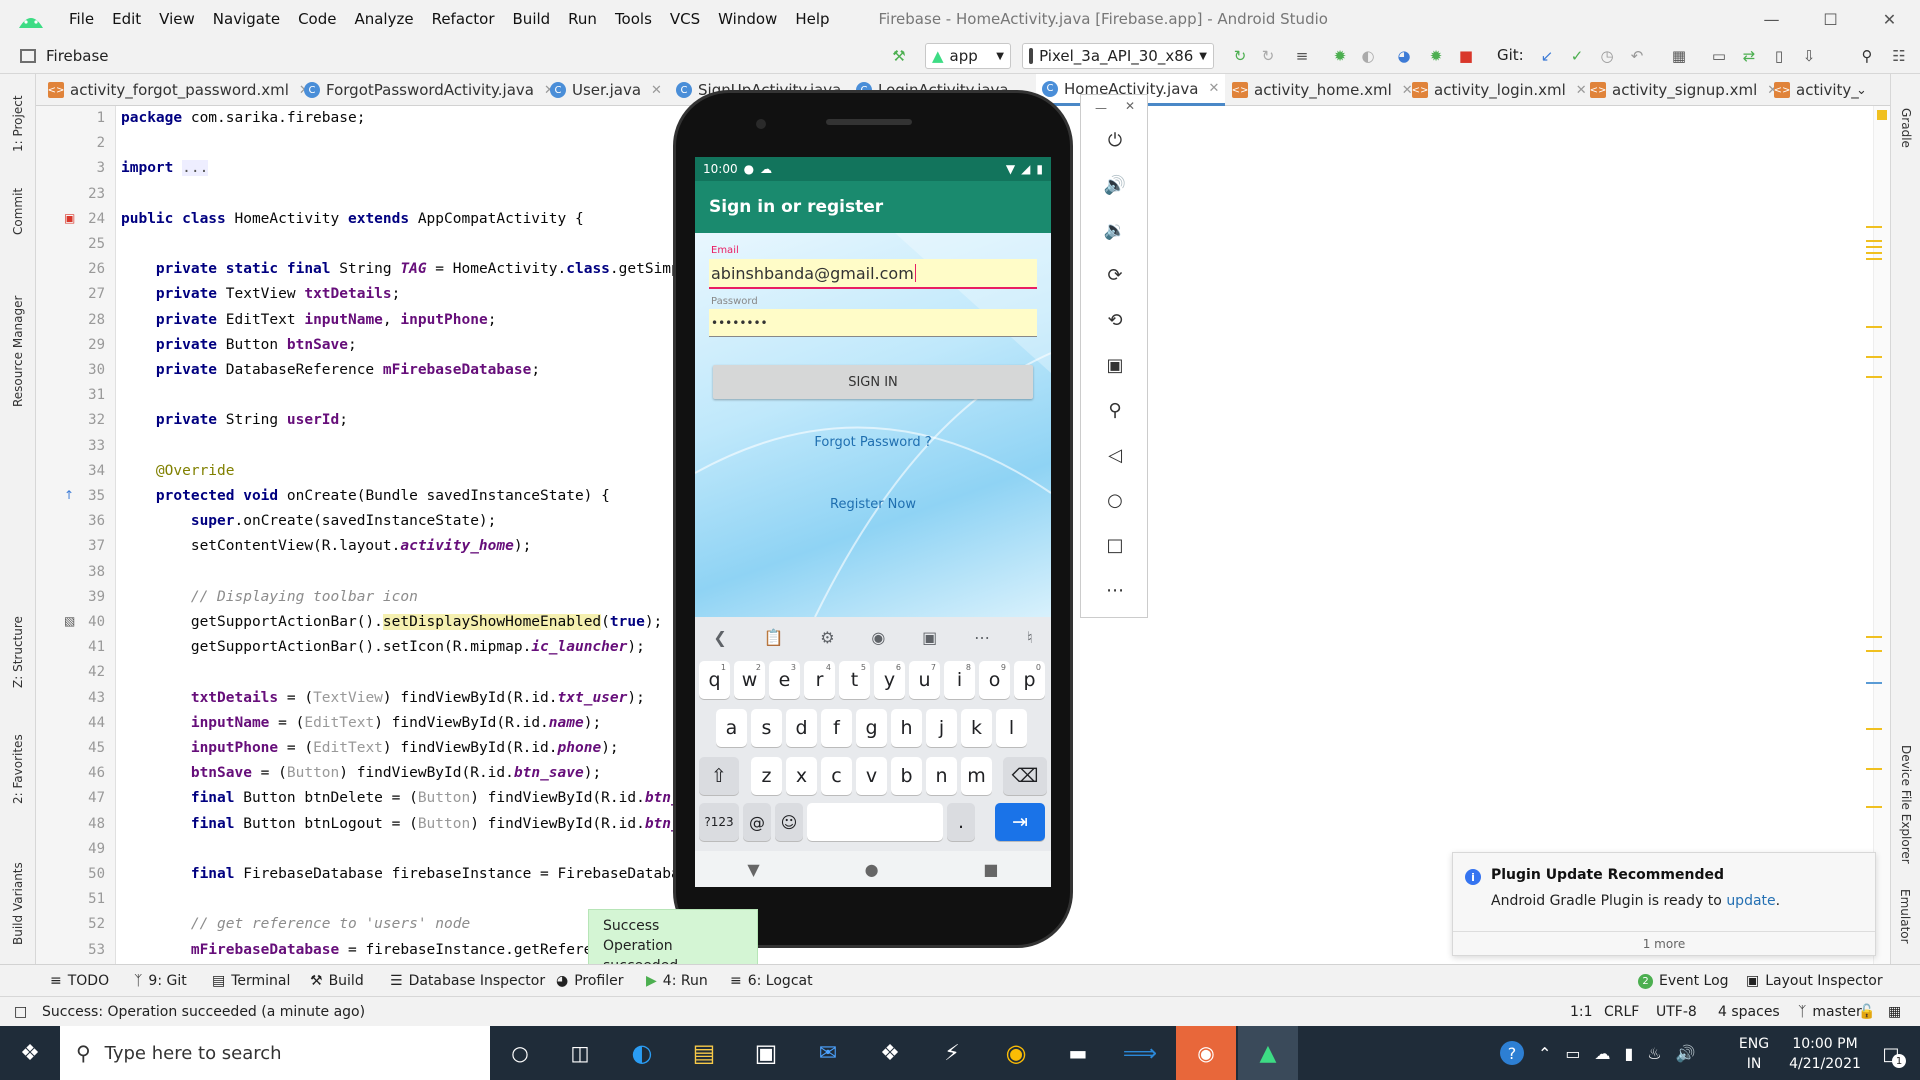 The height and width of the screenshot is (1080, 1920). I want to click on run-config-select: ▲ app ▼, so click(968, 56).